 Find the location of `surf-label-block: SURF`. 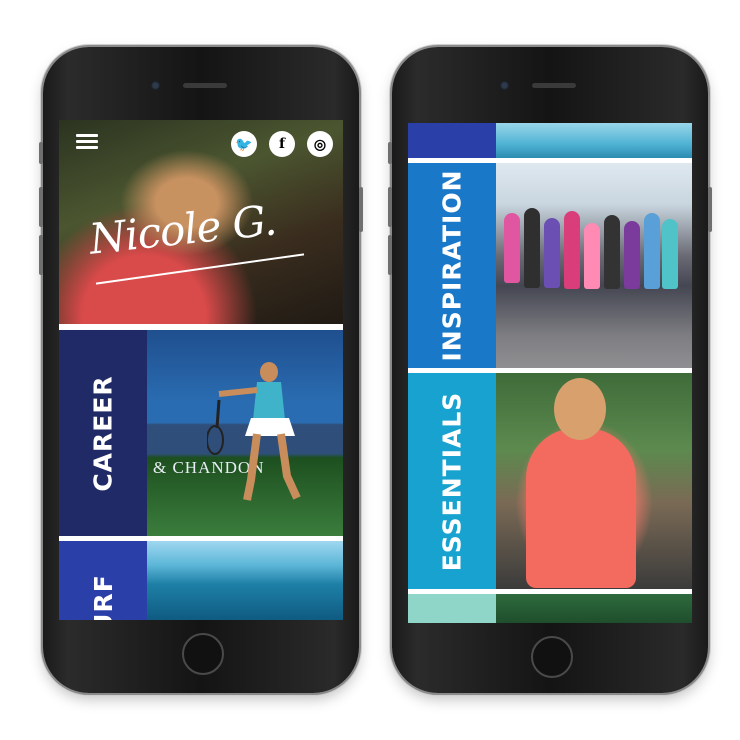

surf-label-block: SURF is located at coordinates (103, 580).